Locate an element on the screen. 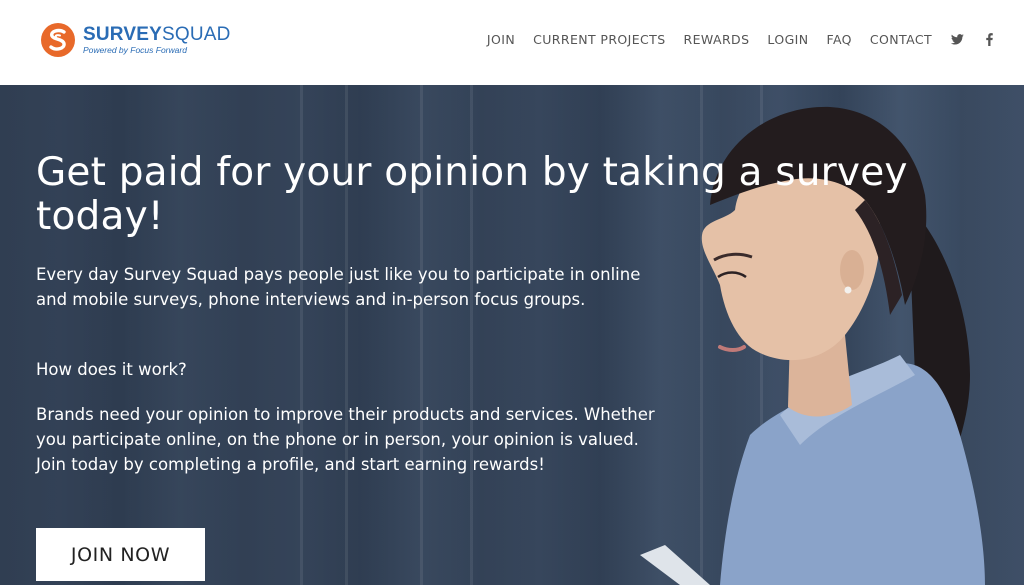 Image resolution: width=1024 pixels, height=585 pixels. logo: SURVEYSQUAD Powered by Focus Forward is located at coordinates (135, 40).